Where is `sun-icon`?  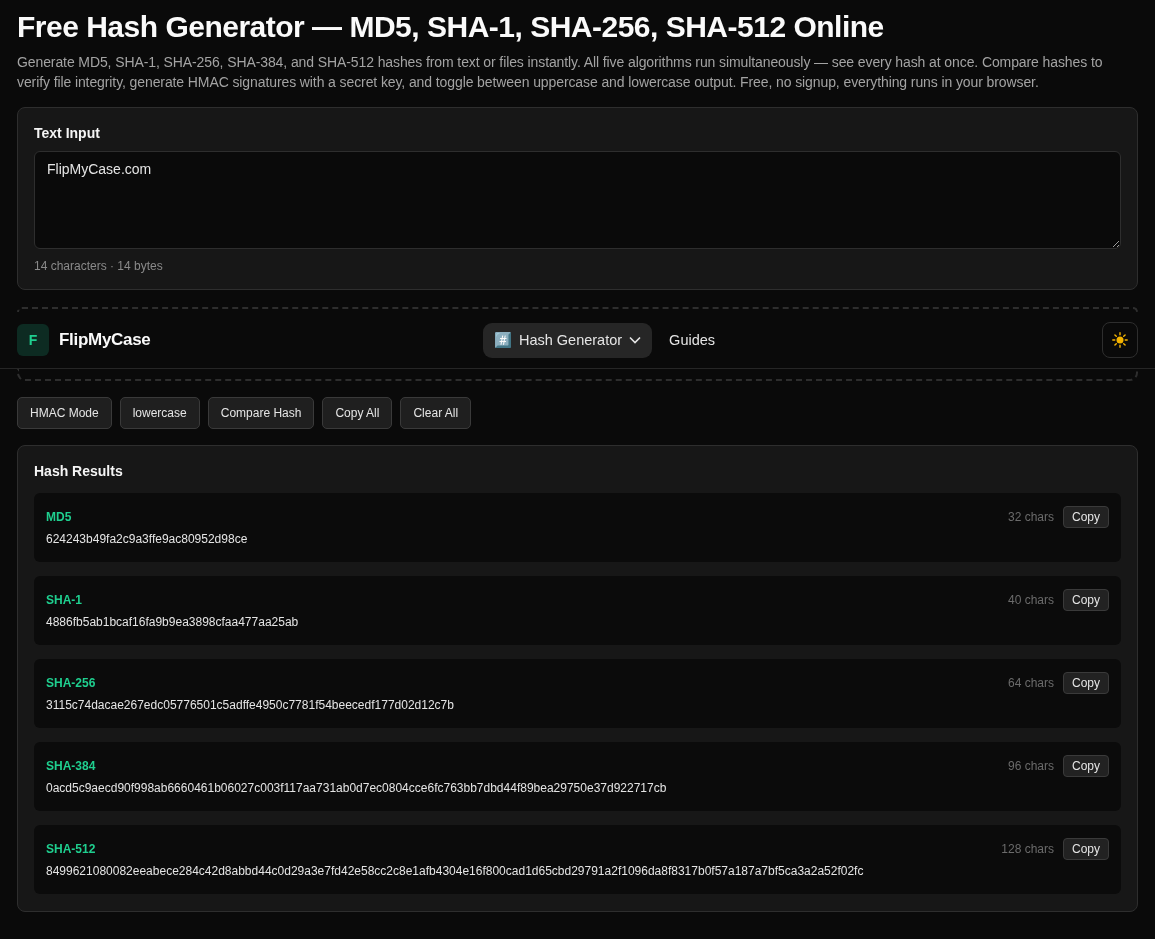
sun-icon is located at coordinates (1120, 340).